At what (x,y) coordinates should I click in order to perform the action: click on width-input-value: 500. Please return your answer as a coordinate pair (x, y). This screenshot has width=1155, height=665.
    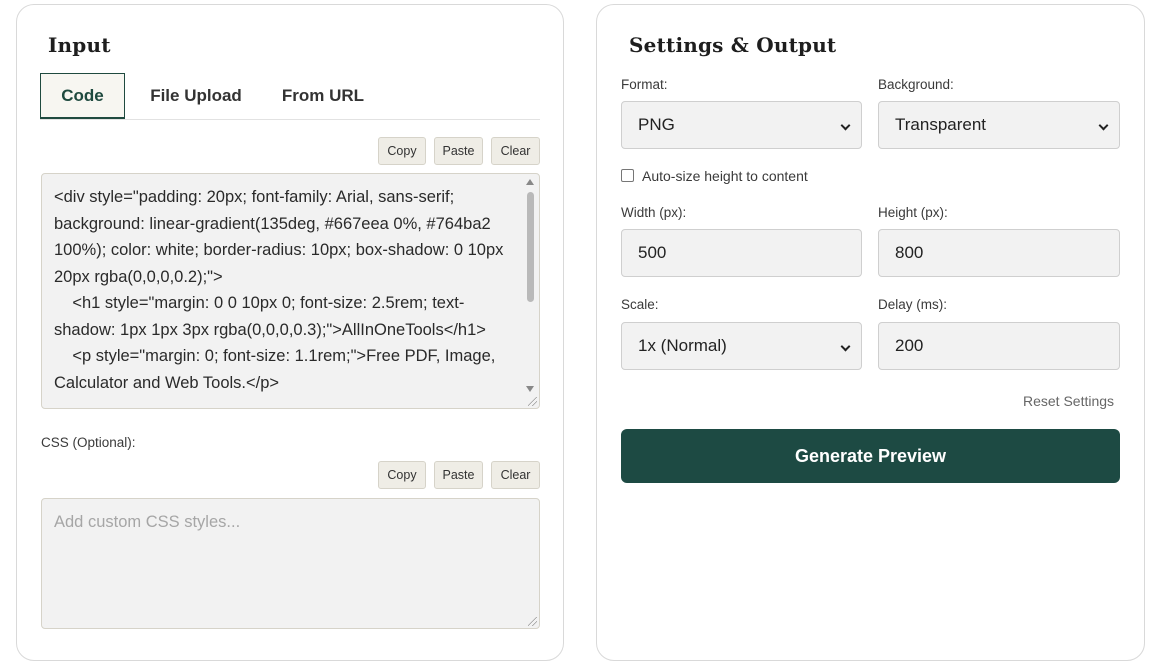
    Looking at the image, I should click on (652, 252).